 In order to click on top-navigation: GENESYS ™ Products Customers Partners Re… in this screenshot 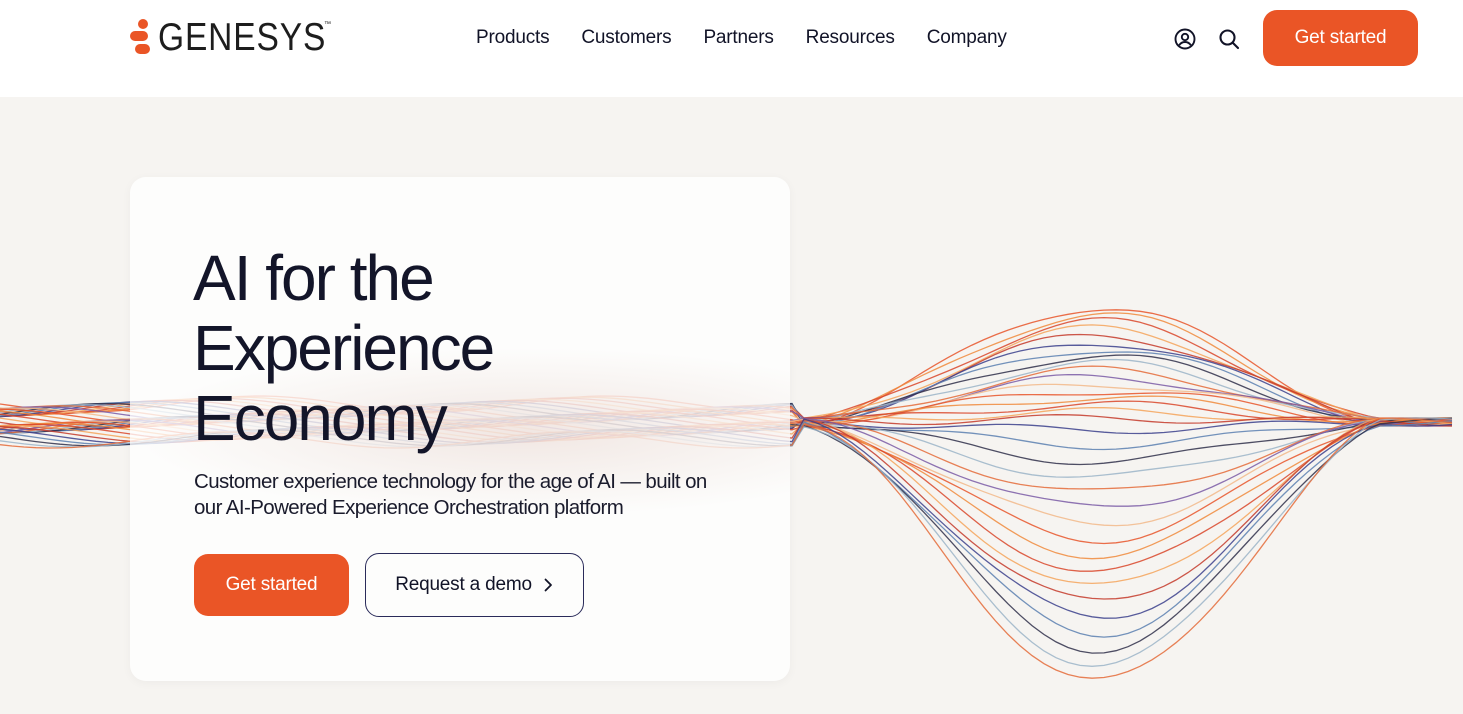, I will do `click(731, 48)`.